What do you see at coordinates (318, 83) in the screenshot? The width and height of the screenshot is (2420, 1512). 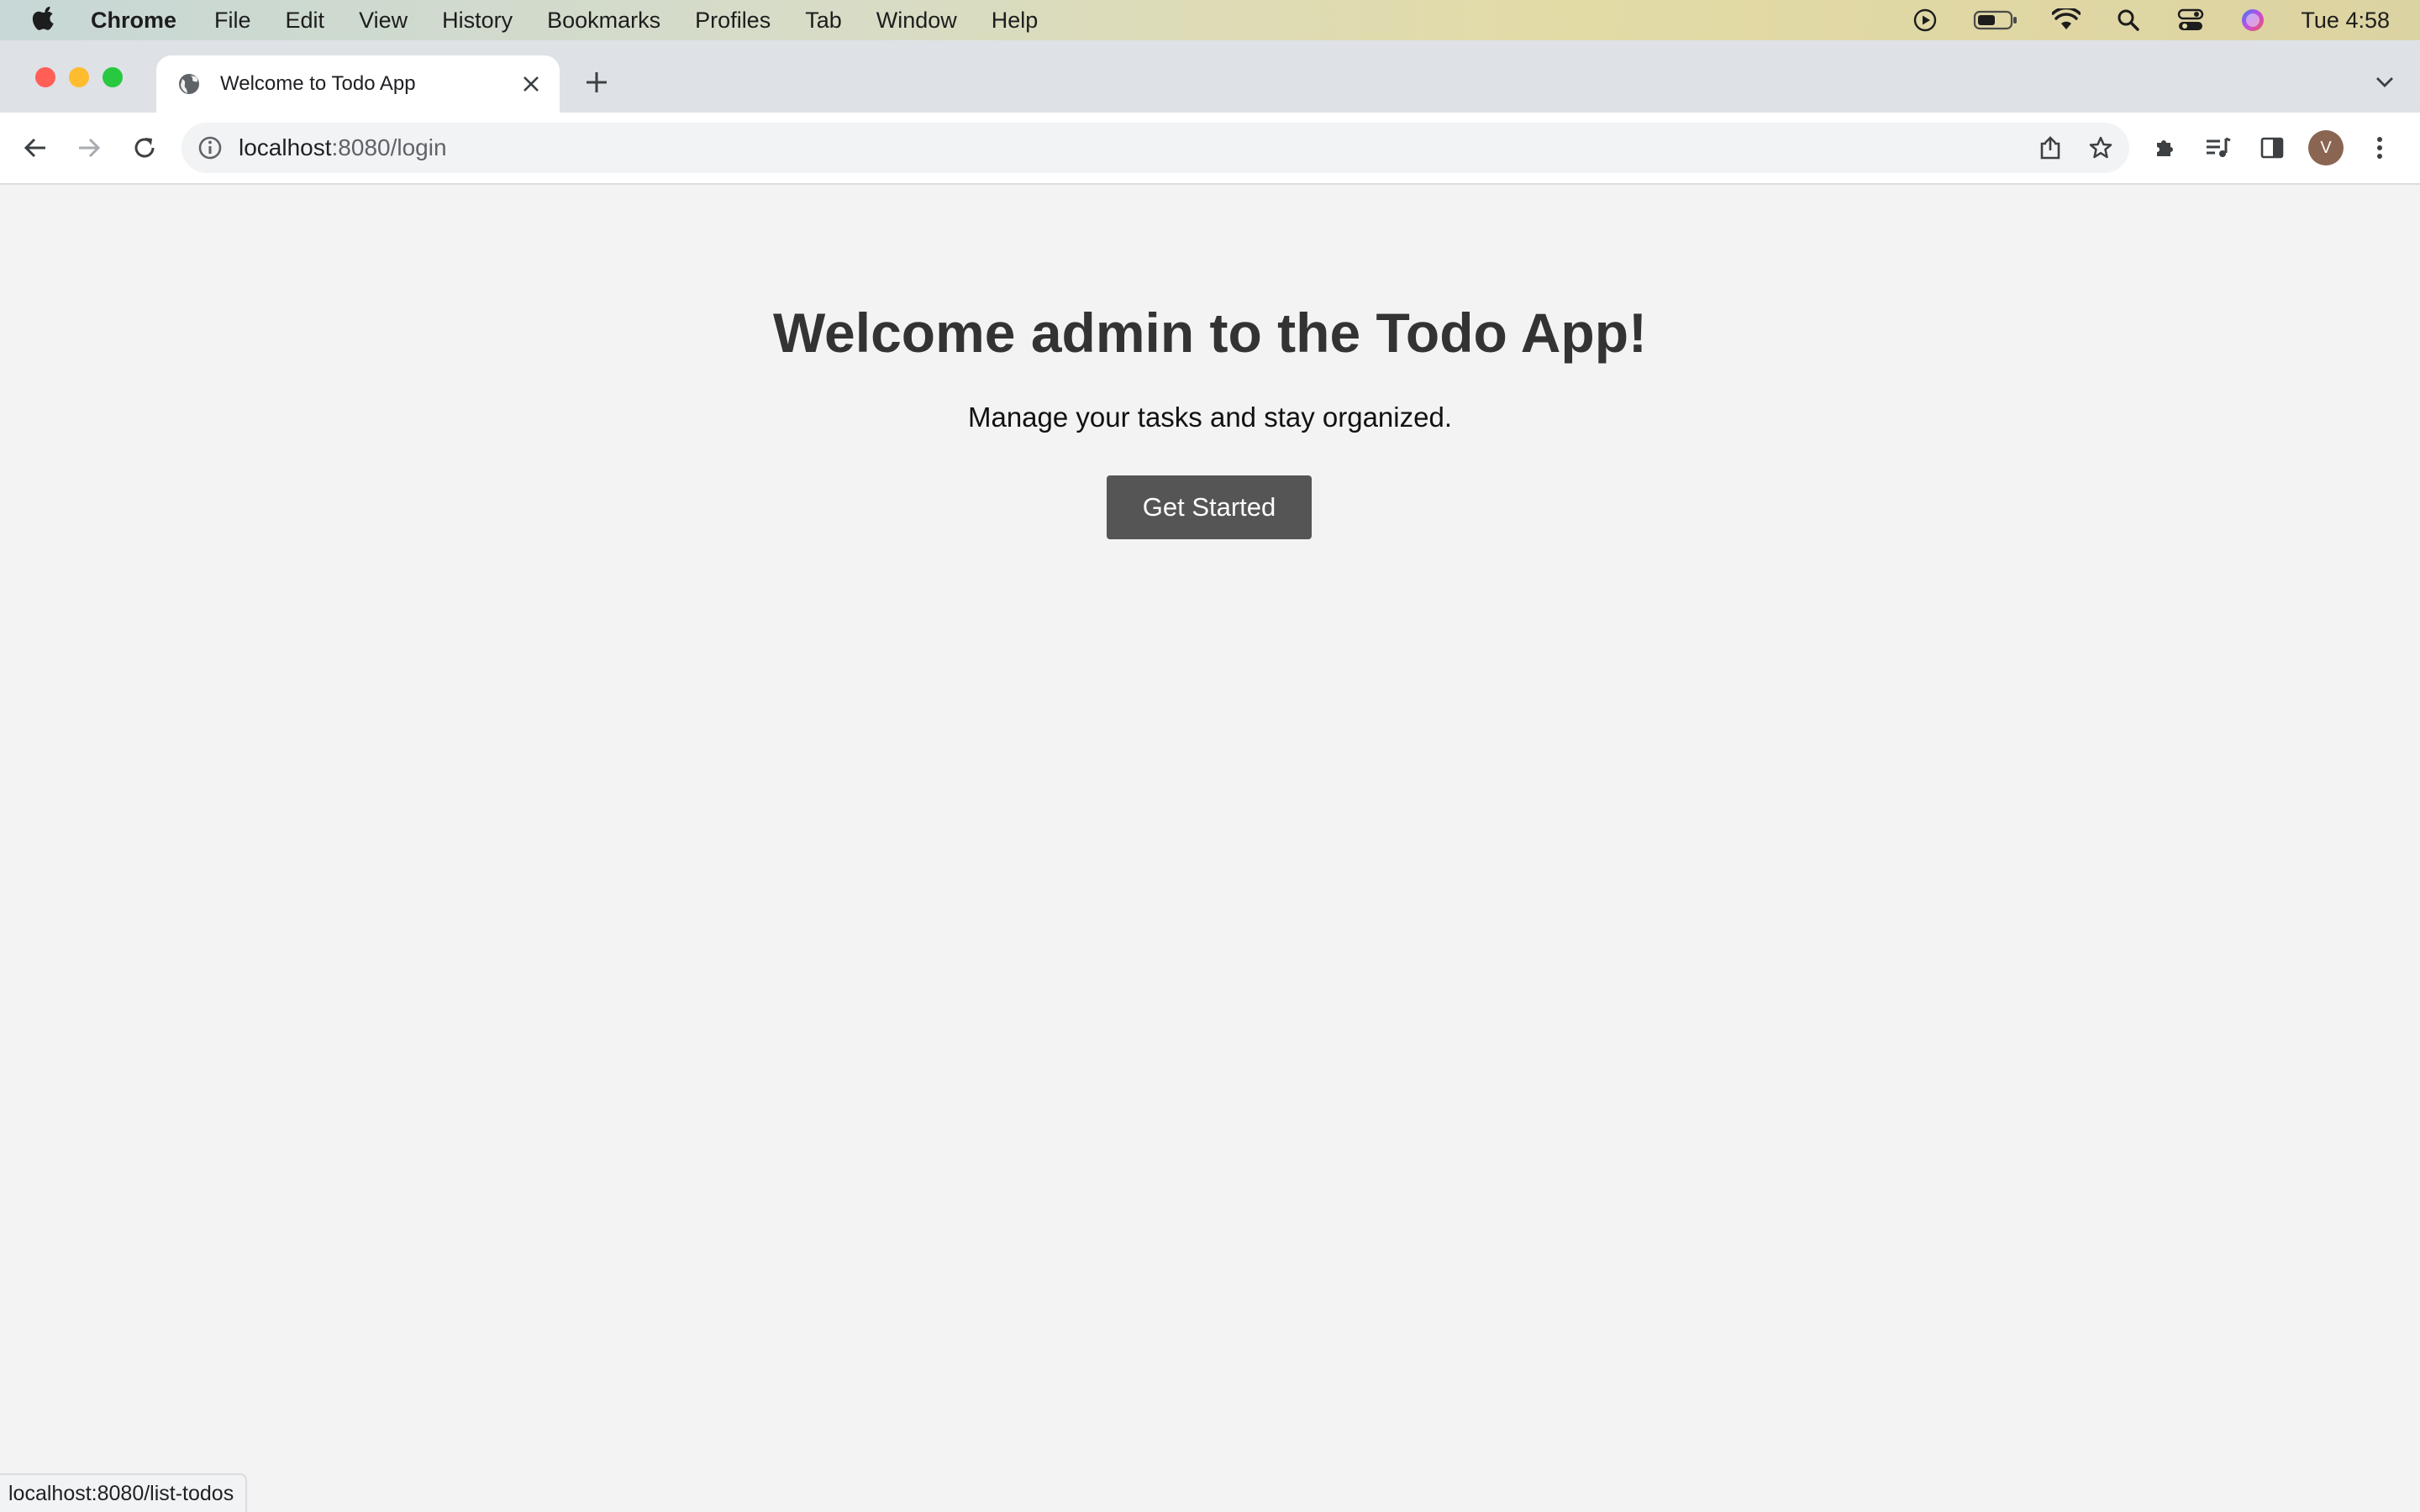 I see `tab-title: Welcome to Todo App` at bounding box center [318, 83].